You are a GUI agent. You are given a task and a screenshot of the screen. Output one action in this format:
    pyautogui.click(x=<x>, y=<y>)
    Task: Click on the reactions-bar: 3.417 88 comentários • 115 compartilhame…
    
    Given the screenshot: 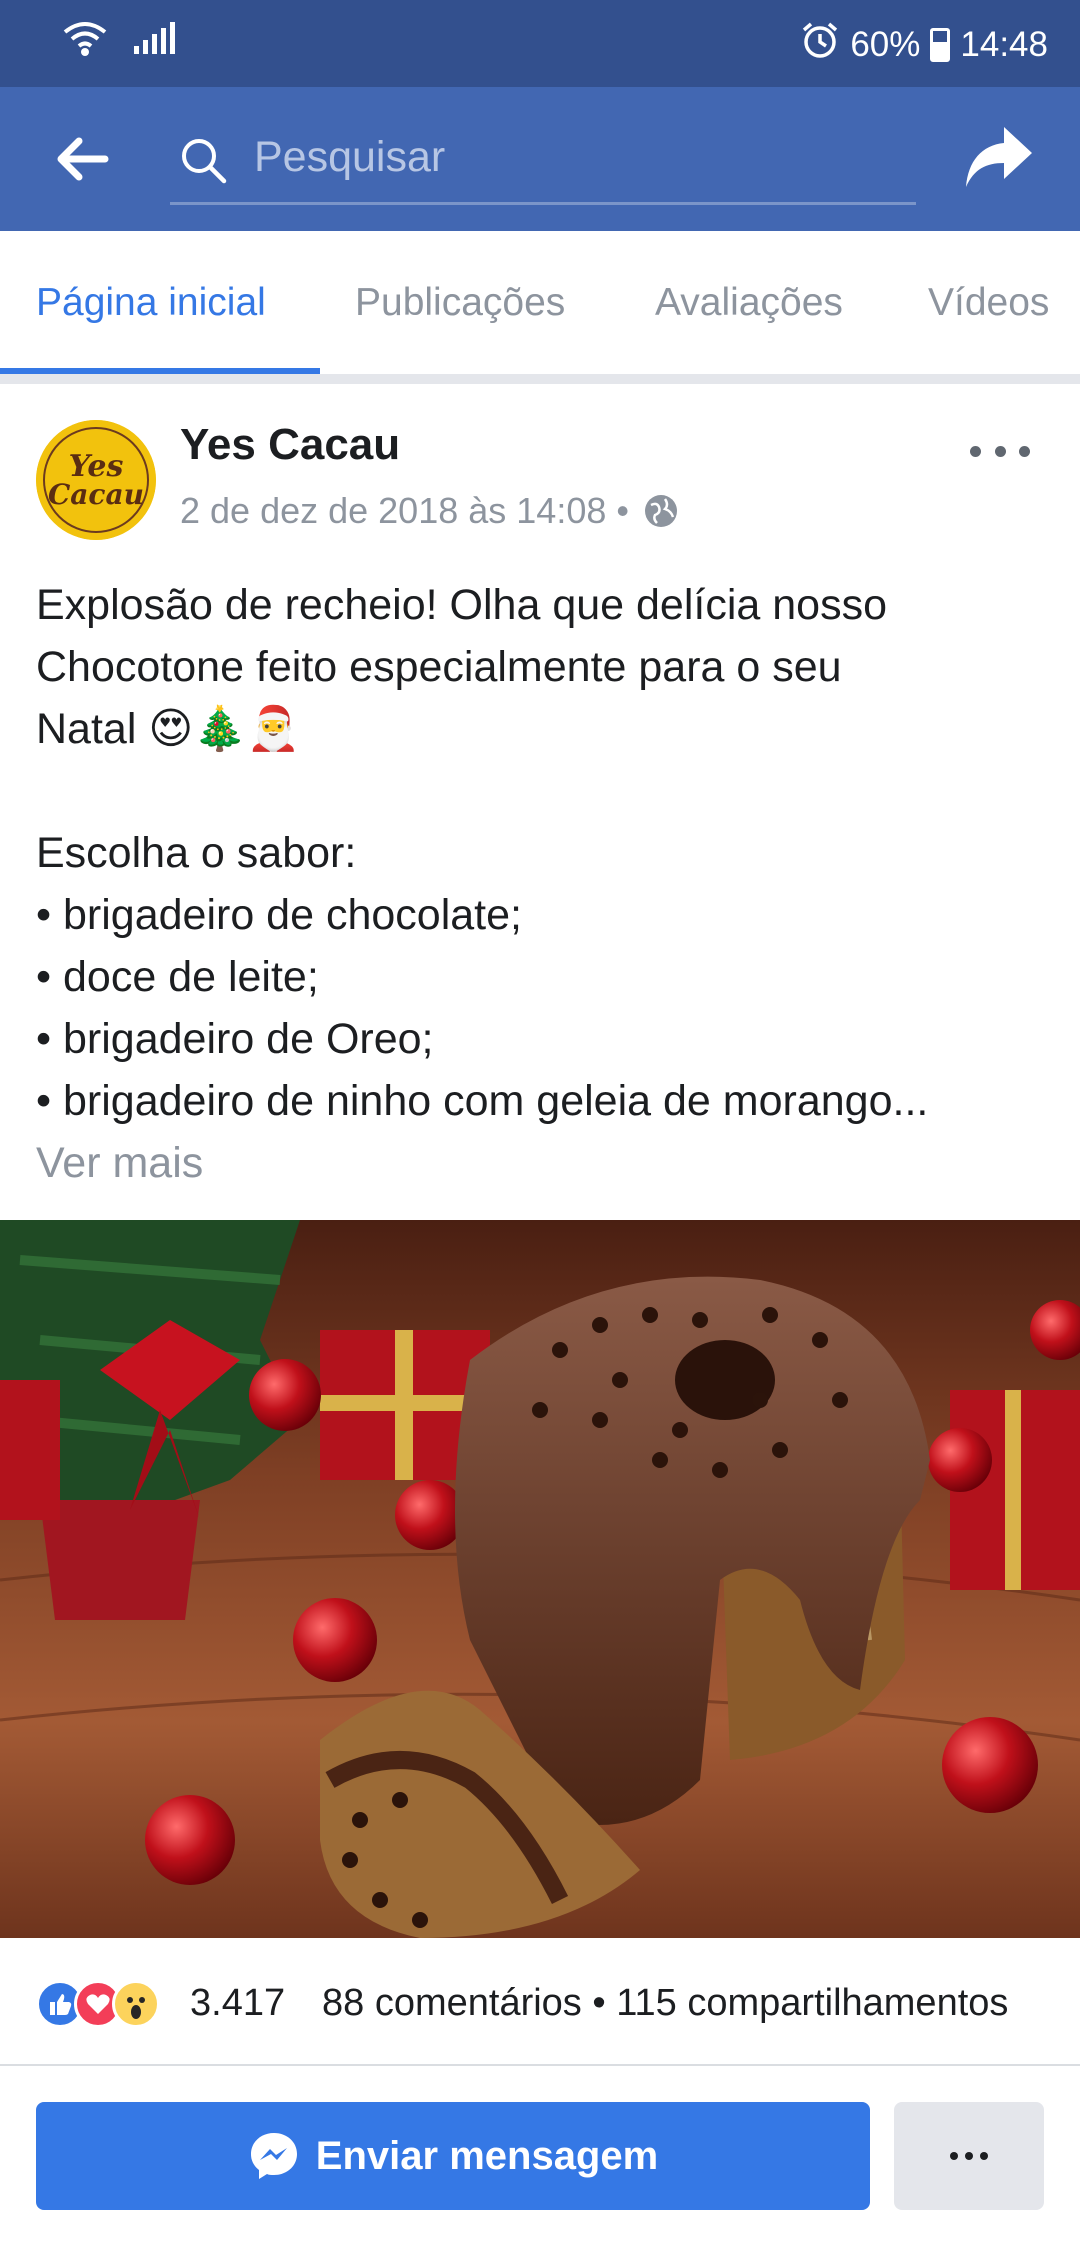 What is the action you would take?
    pyautogui.click(x=540, y=2002)
    